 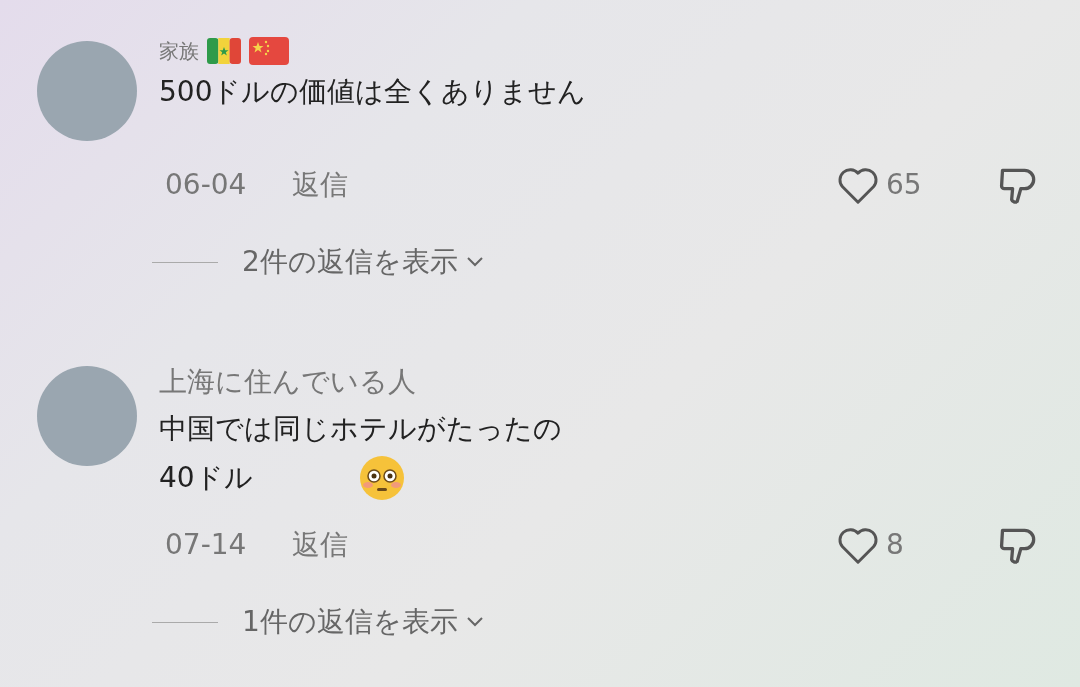 I want to click on view-replies-button: 2件の返信を表示, so click(x=363, y=262).